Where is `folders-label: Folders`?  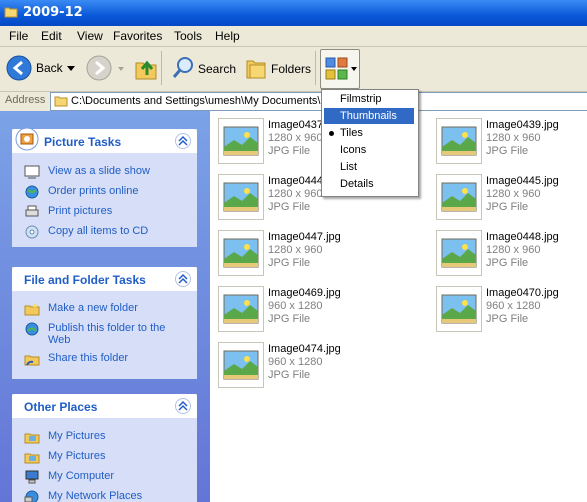 folders-label: Folders is located at coordinates (291, 69).